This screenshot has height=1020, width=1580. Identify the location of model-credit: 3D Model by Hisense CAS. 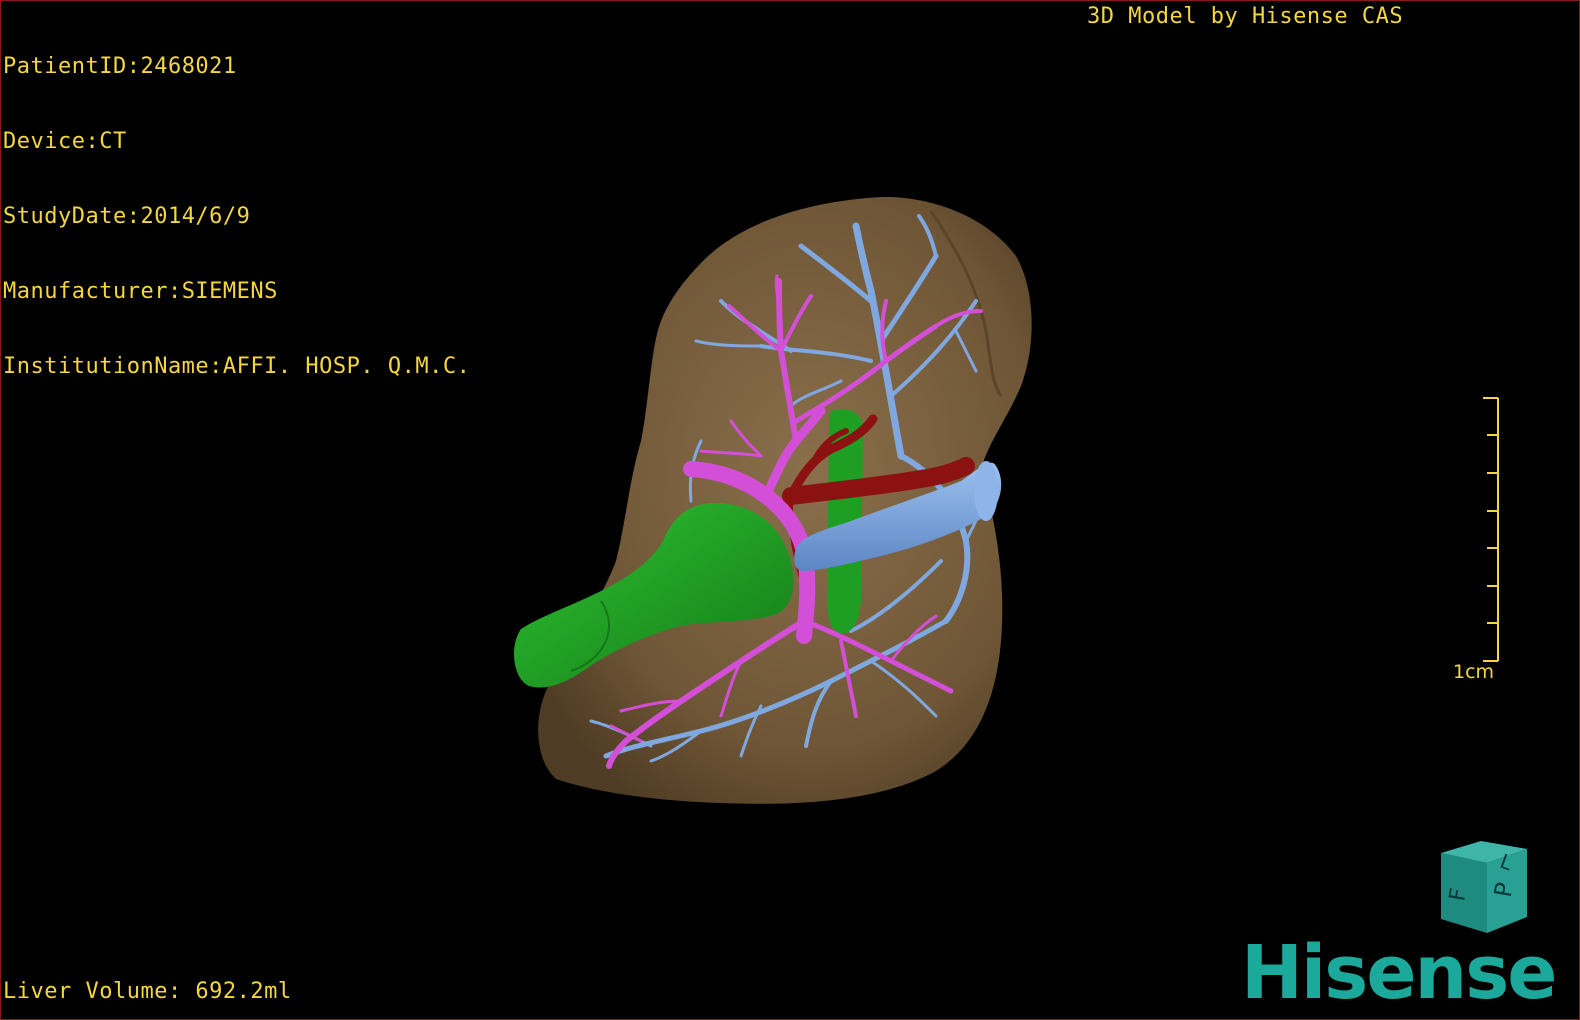
(1245, 16).